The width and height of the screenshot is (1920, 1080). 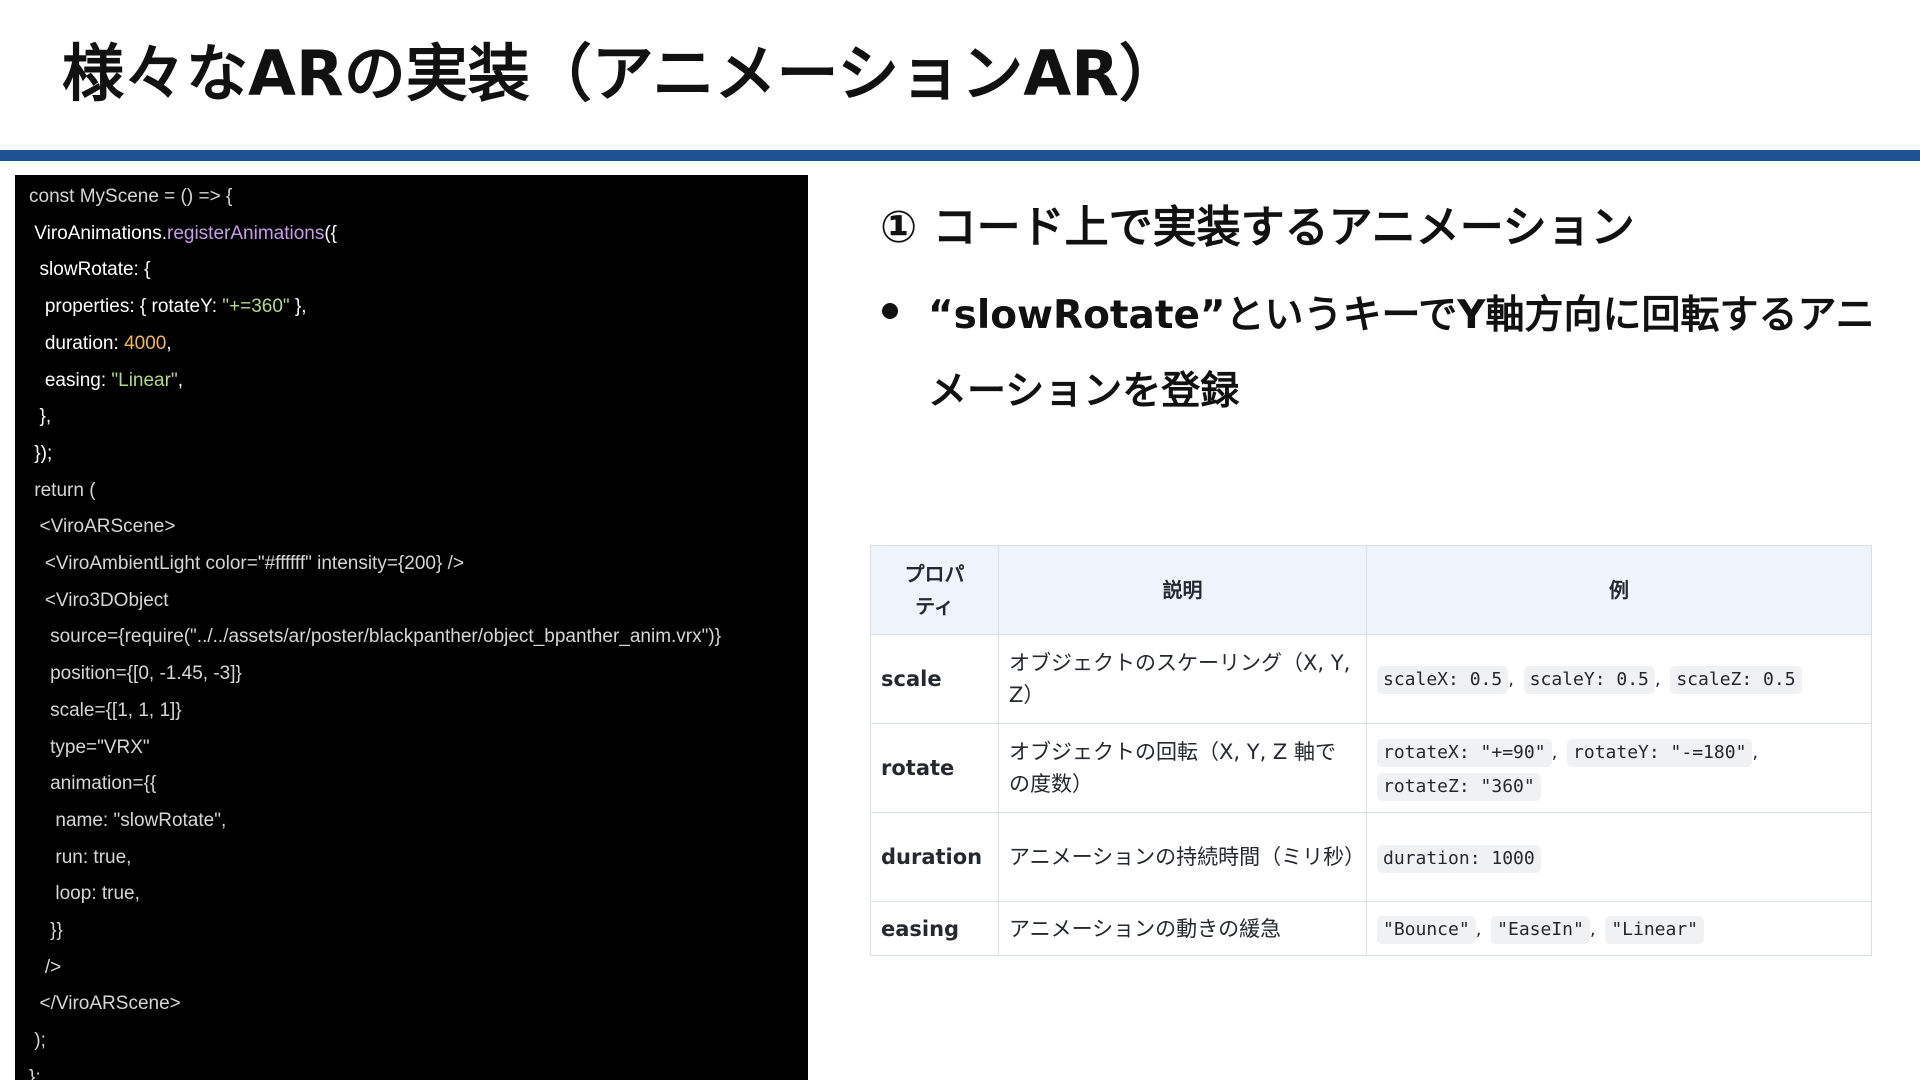 What do you see at coordinates (1459, 859) in the screenshot?
I see `example-code-chip: duration: 1000` at bounding box center [1459, 859].